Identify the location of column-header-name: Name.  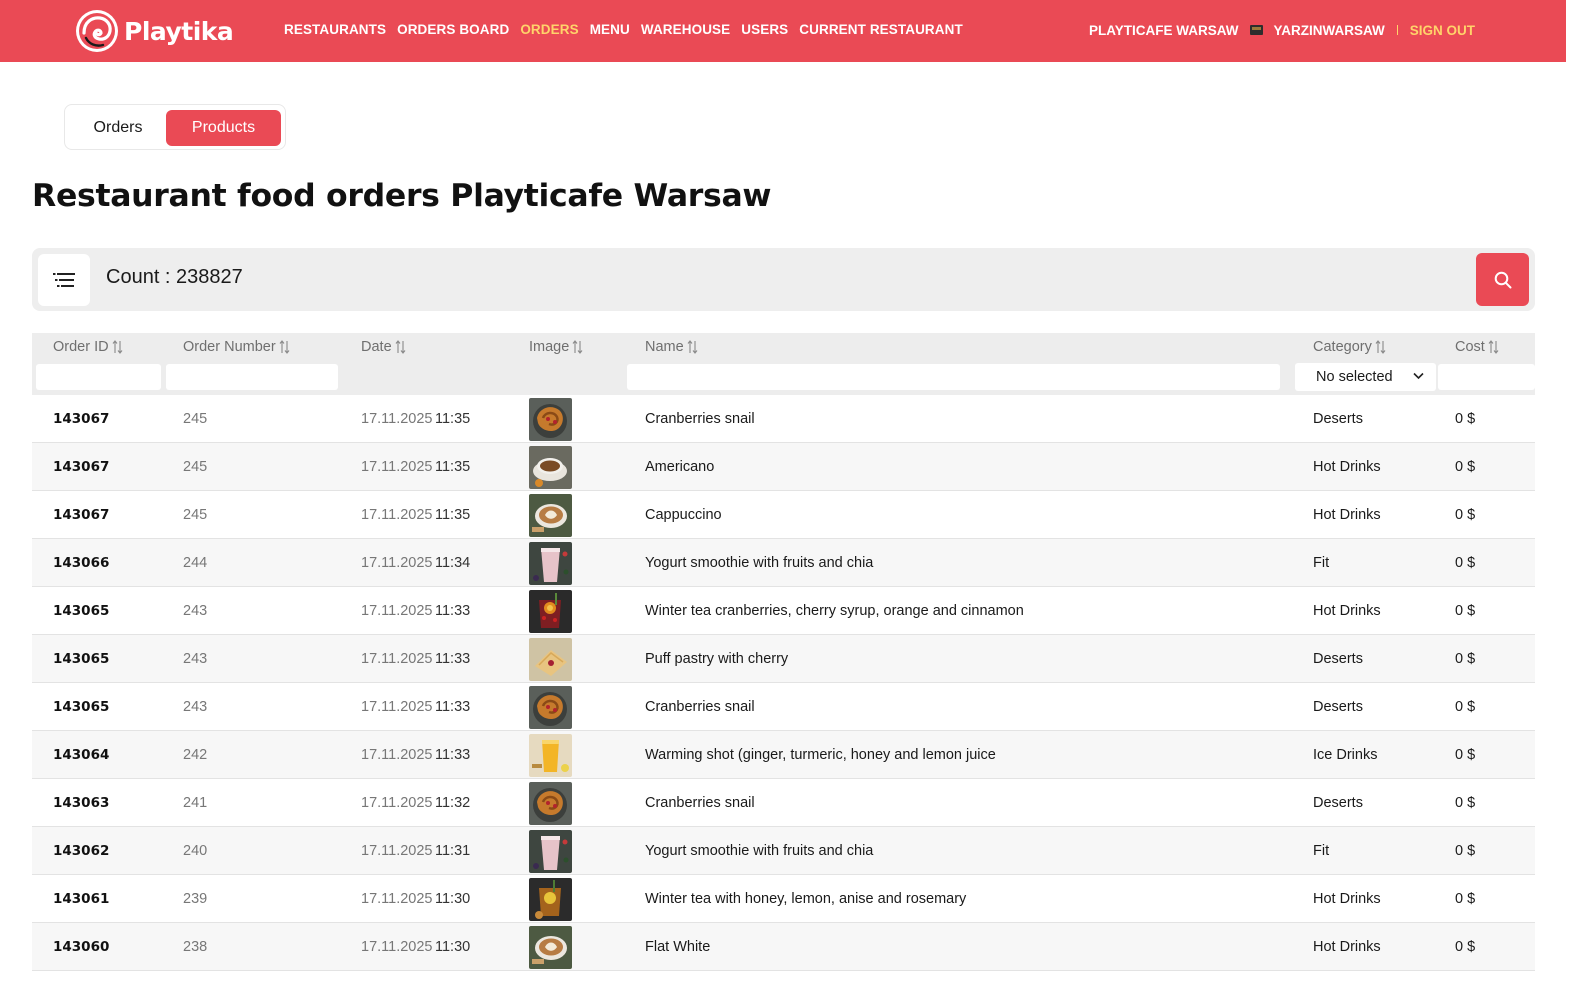
(671, 347).